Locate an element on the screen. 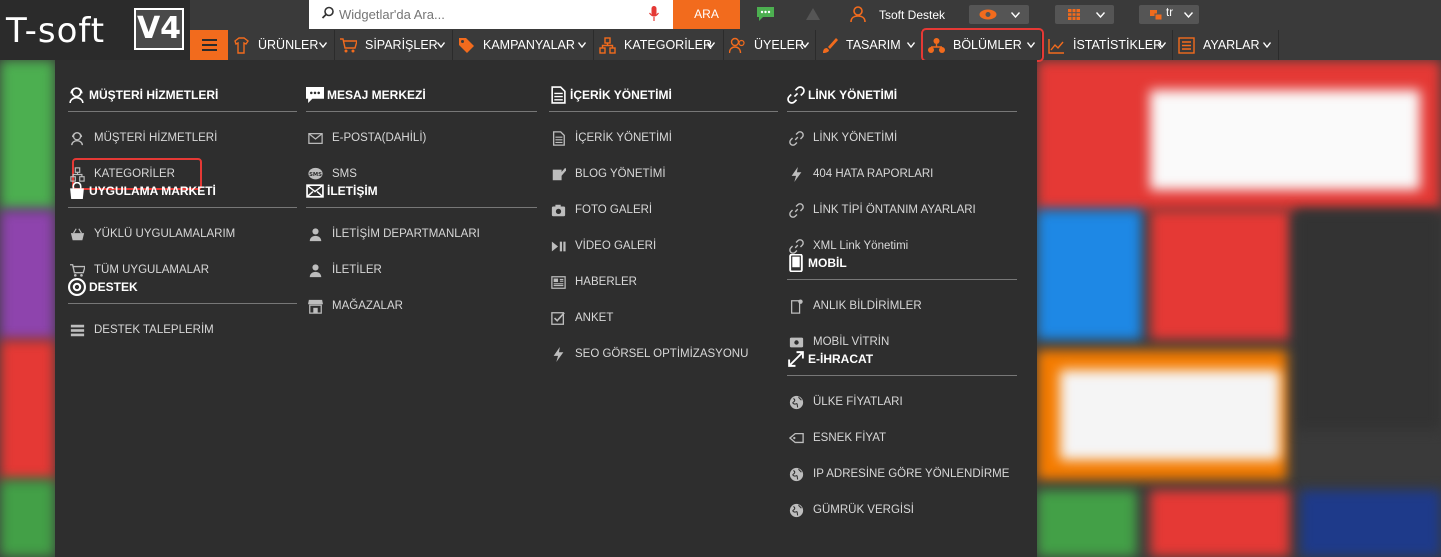 The image size is (1441, 557). stats-icon is located at coordinates (1056, 46).